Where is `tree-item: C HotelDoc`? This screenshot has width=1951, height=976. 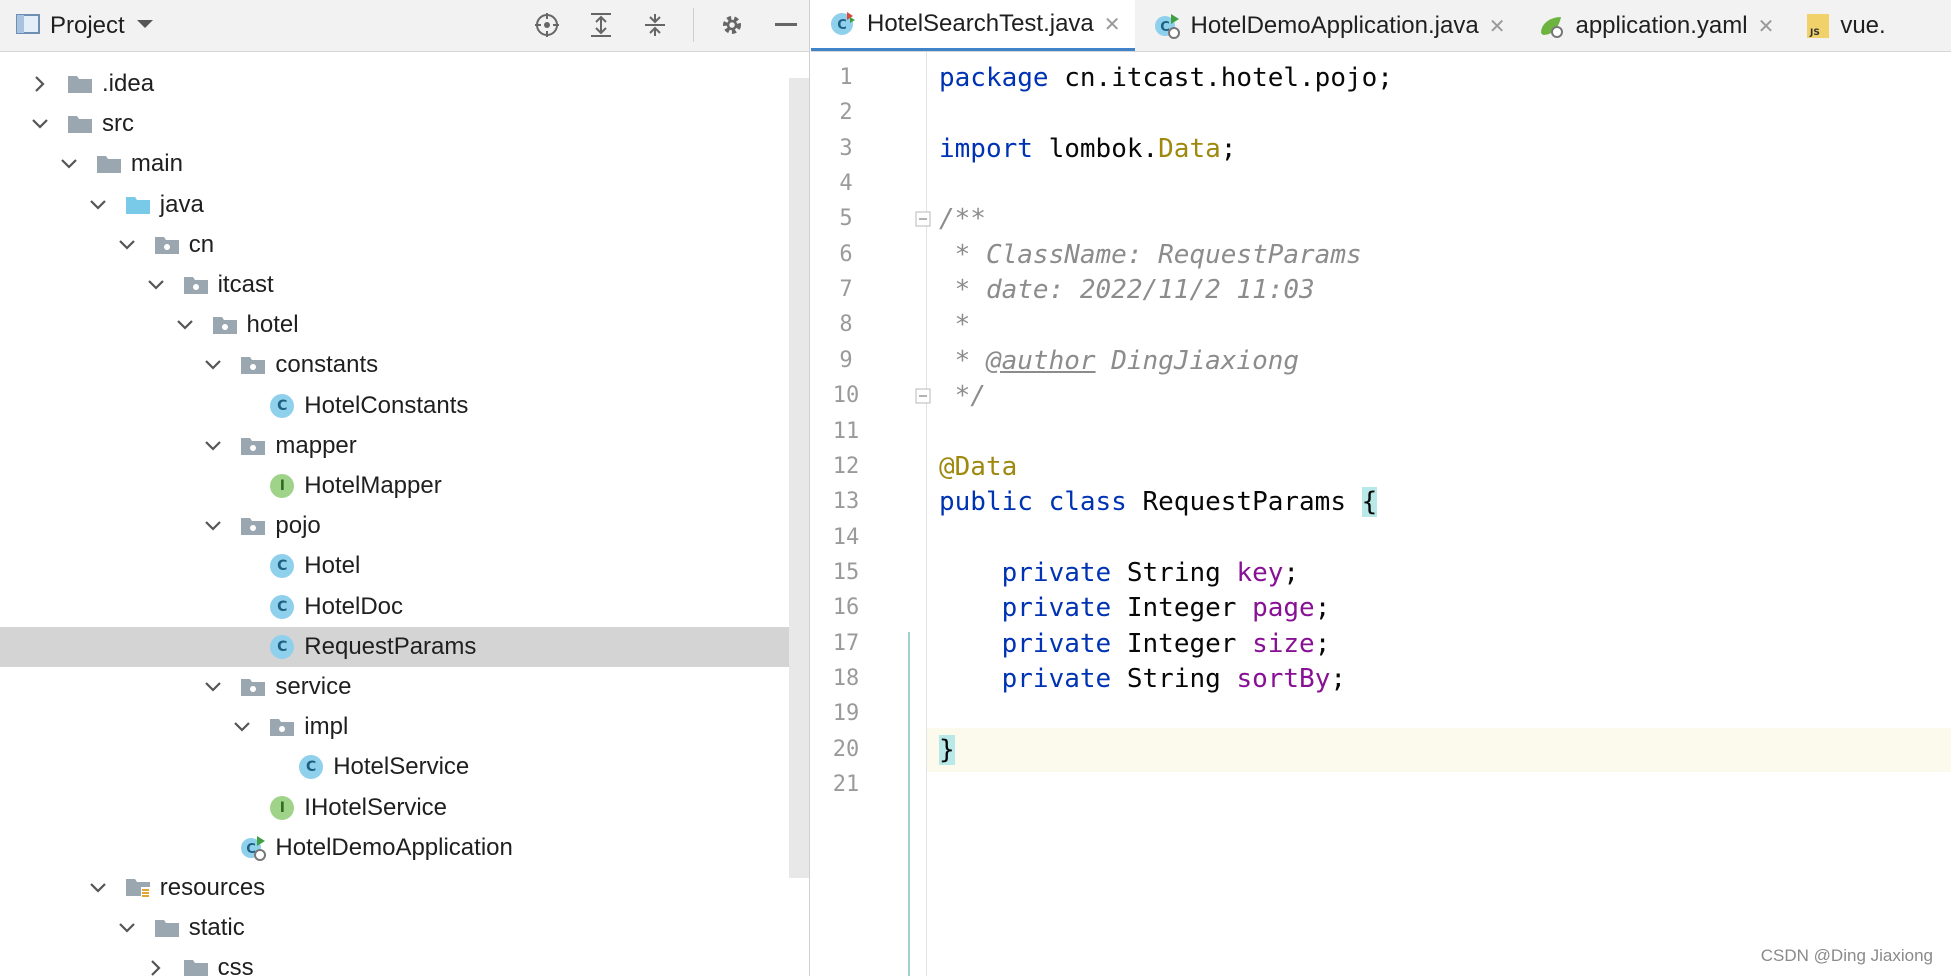
tree-item: C HotelDoc is located at coordinates (404, 607).